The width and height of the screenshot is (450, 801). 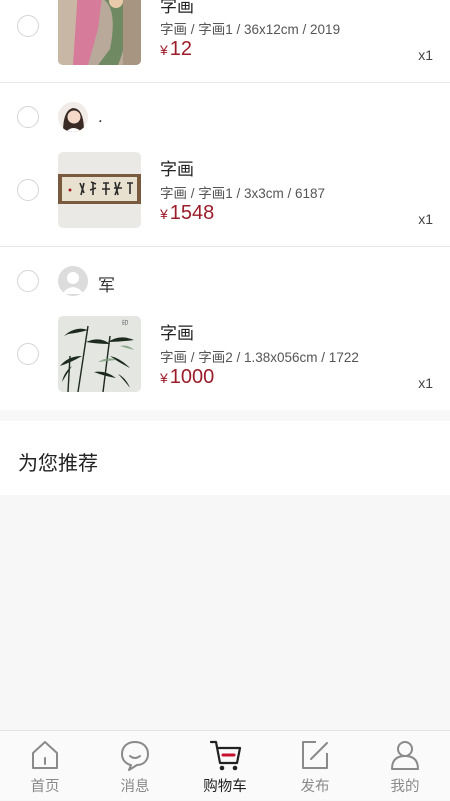 What do you see at coordinates (106, 283) in the screenshot?
I see `seller-name: 军` at bounding box center [106, 283].